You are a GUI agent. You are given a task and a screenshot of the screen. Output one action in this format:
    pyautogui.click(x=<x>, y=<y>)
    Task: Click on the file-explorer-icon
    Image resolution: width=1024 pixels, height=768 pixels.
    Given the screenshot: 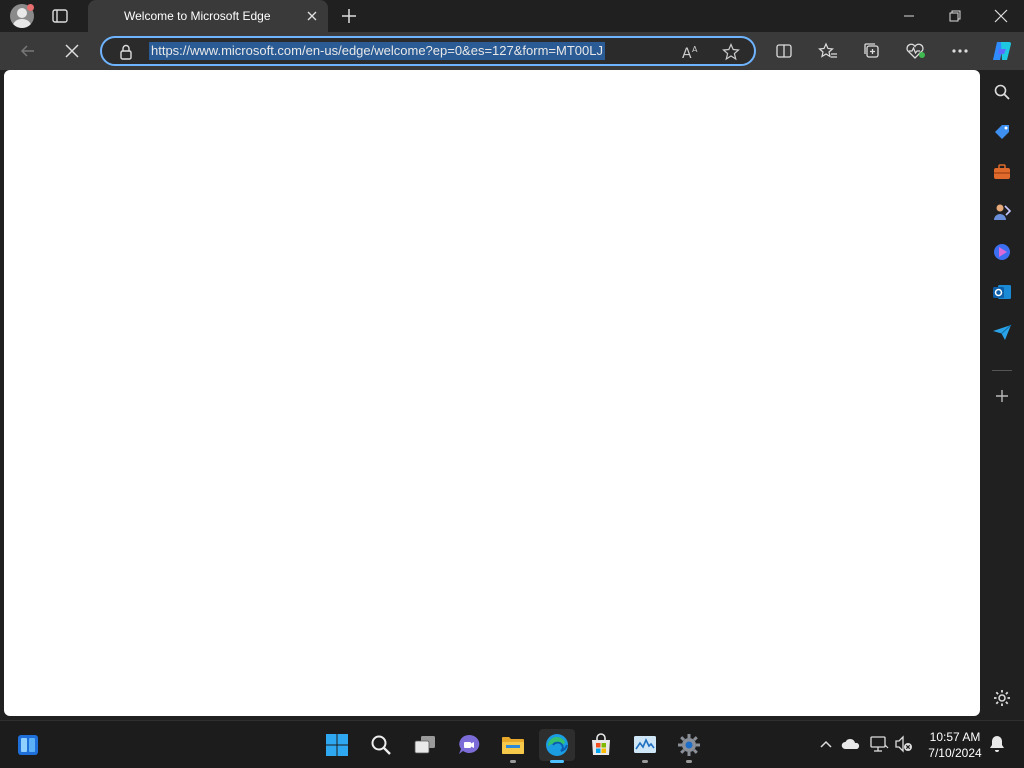 What is the action you would take?
    pyautogui.click(x=513, y=746)
    